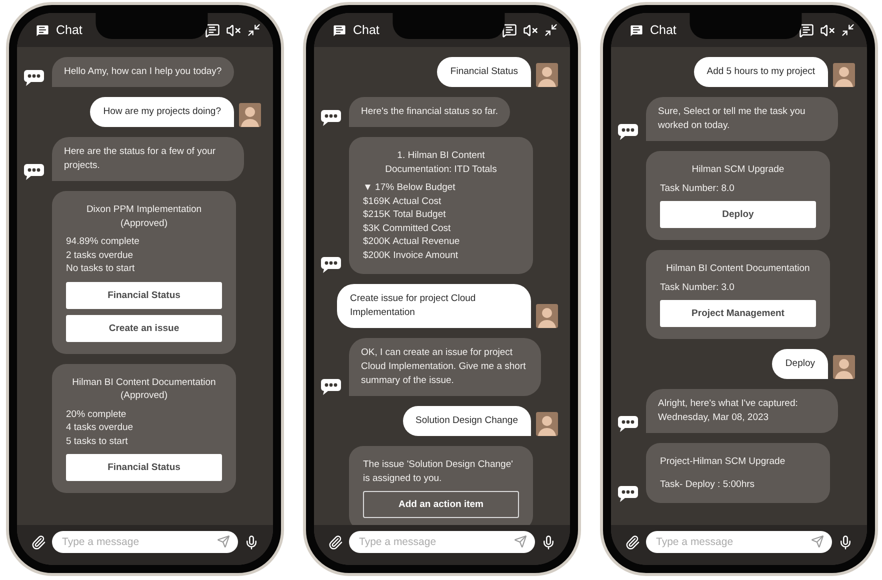  Describe the element at coordinates (97, 441) in the screenshot. I see `card-line: 5 tasks to start` at that location.